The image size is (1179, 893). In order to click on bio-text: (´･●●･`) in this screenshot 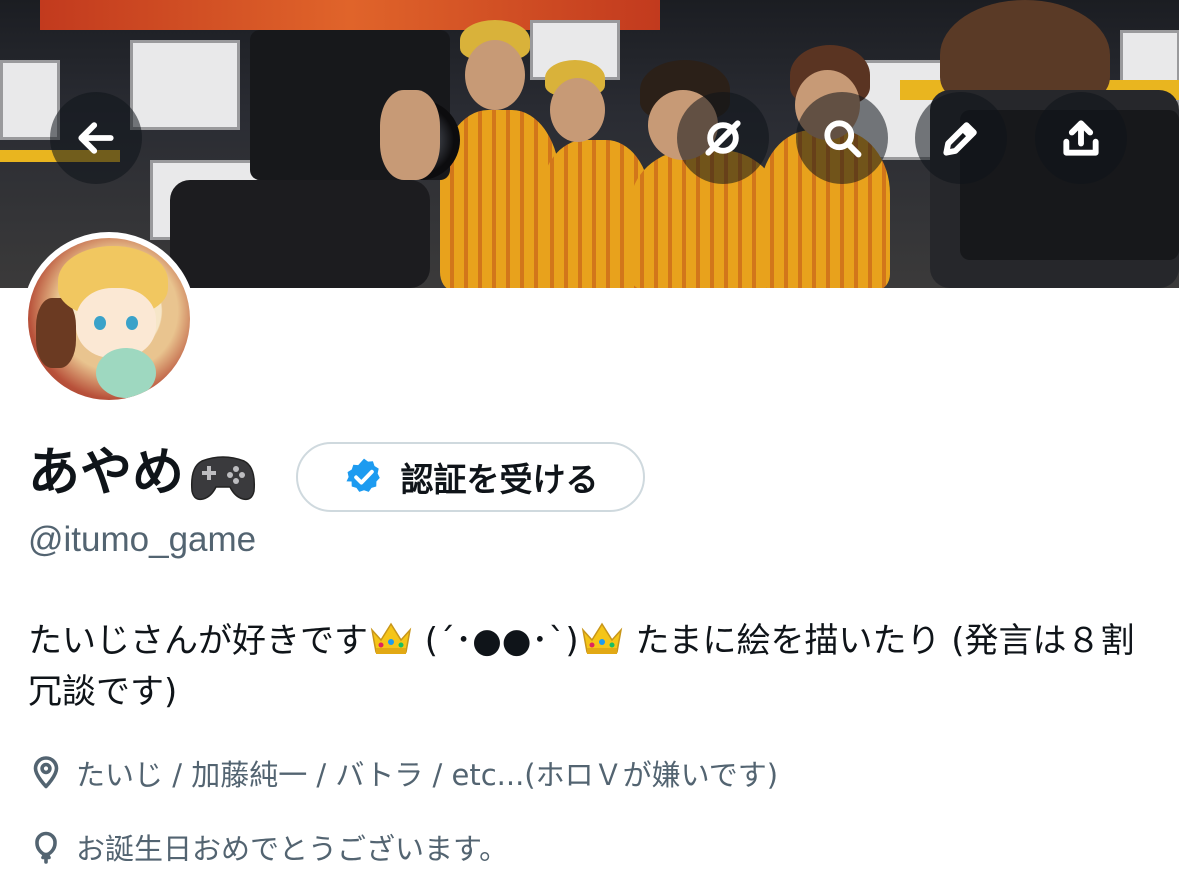, I will do `click(496, 641)`.